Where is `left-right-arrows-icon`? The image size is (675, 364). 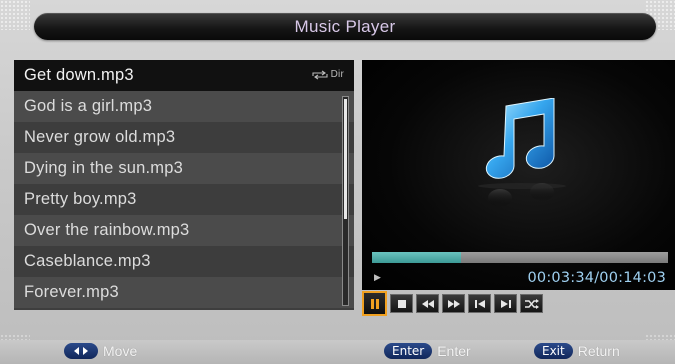
left-right-arrows-icon is located at coordinates (81, 351).